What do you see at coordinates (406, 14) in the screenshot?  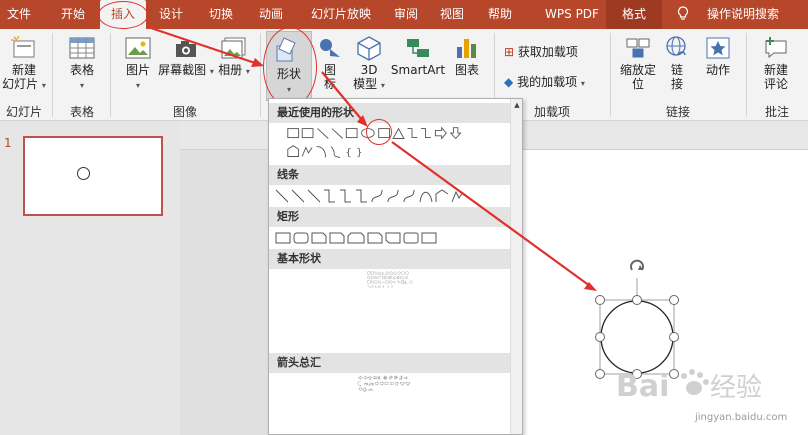 I see `tab-review: 审阅` at bounding box center [406, 14].